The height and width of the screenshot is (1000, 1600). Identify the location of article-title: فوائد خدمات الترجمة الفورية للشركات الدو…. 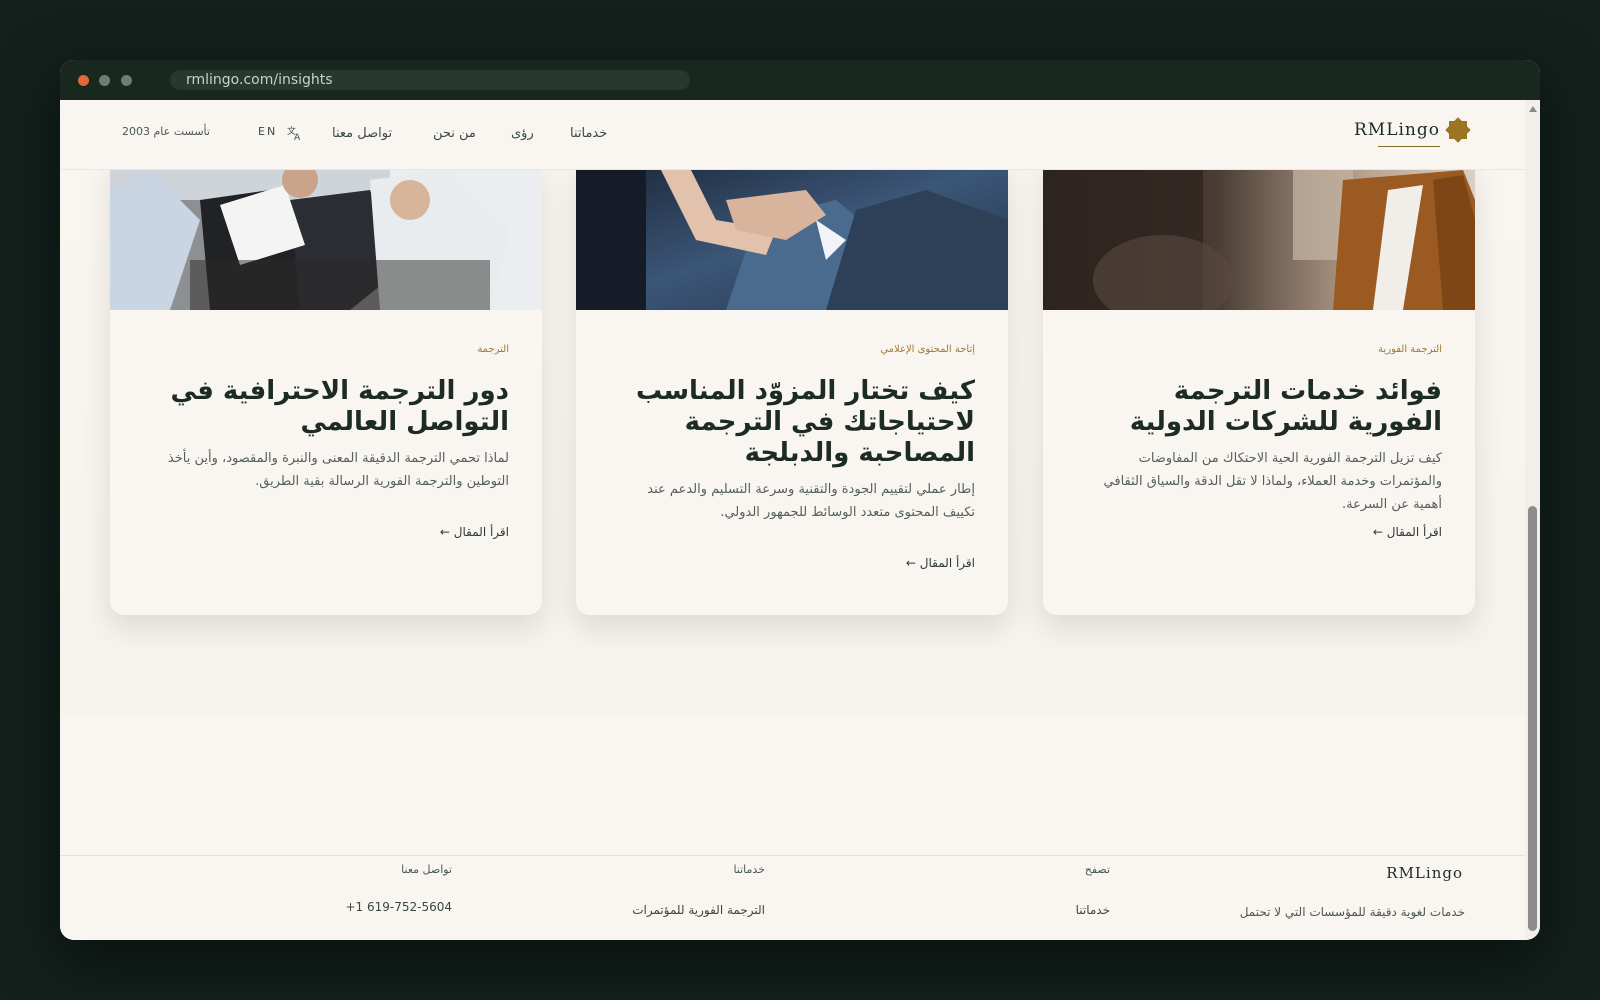
(1257, 407).